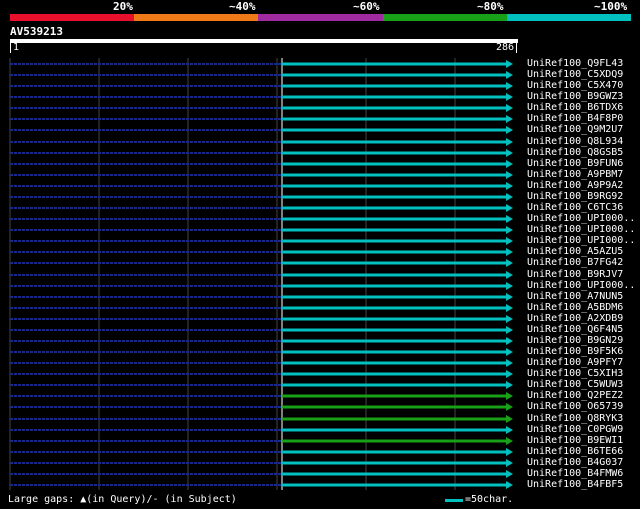 This screenshot has width=640, height=509. What do you see at coordinates (575, 274) in the screenshot?
I see `hit-label: UniRef100_B9RJV7` at bounding box center [575, 274].